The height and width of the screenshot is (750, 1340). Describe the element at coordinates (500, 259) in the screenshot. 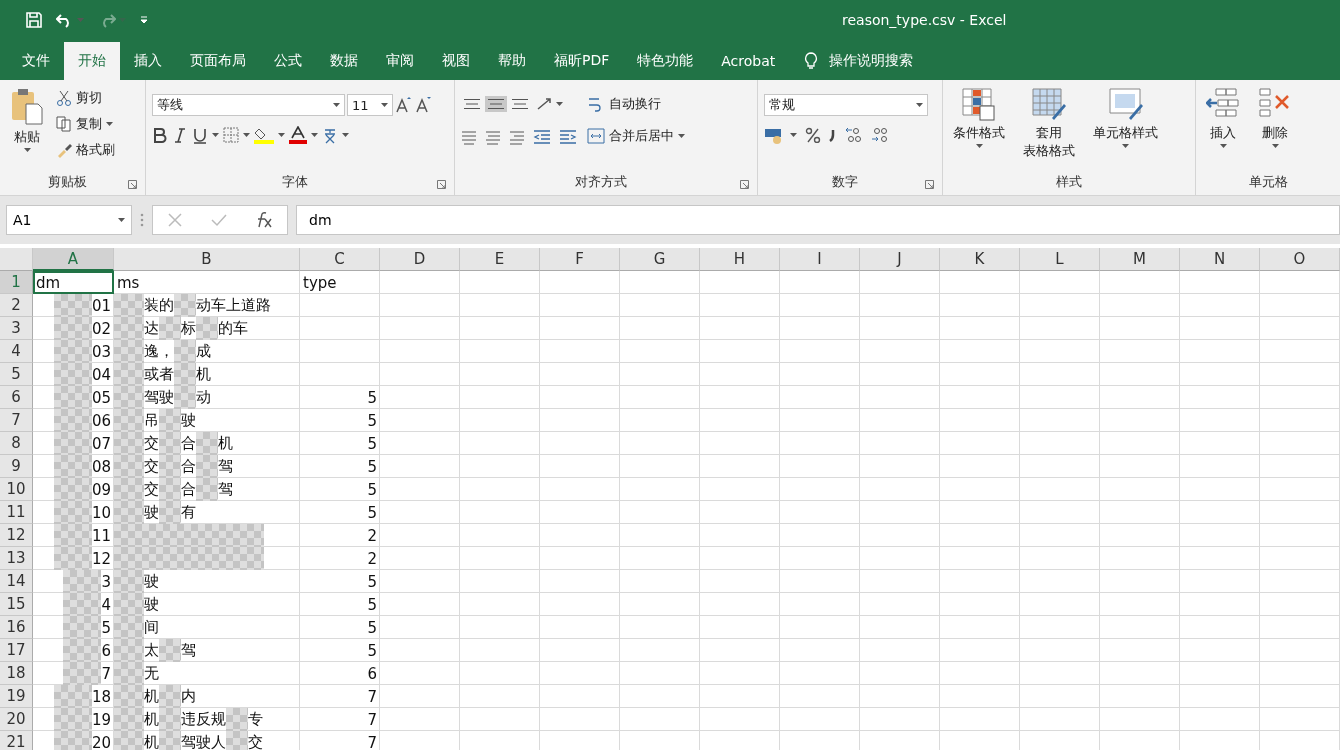

I see `column-header: E` at that location.